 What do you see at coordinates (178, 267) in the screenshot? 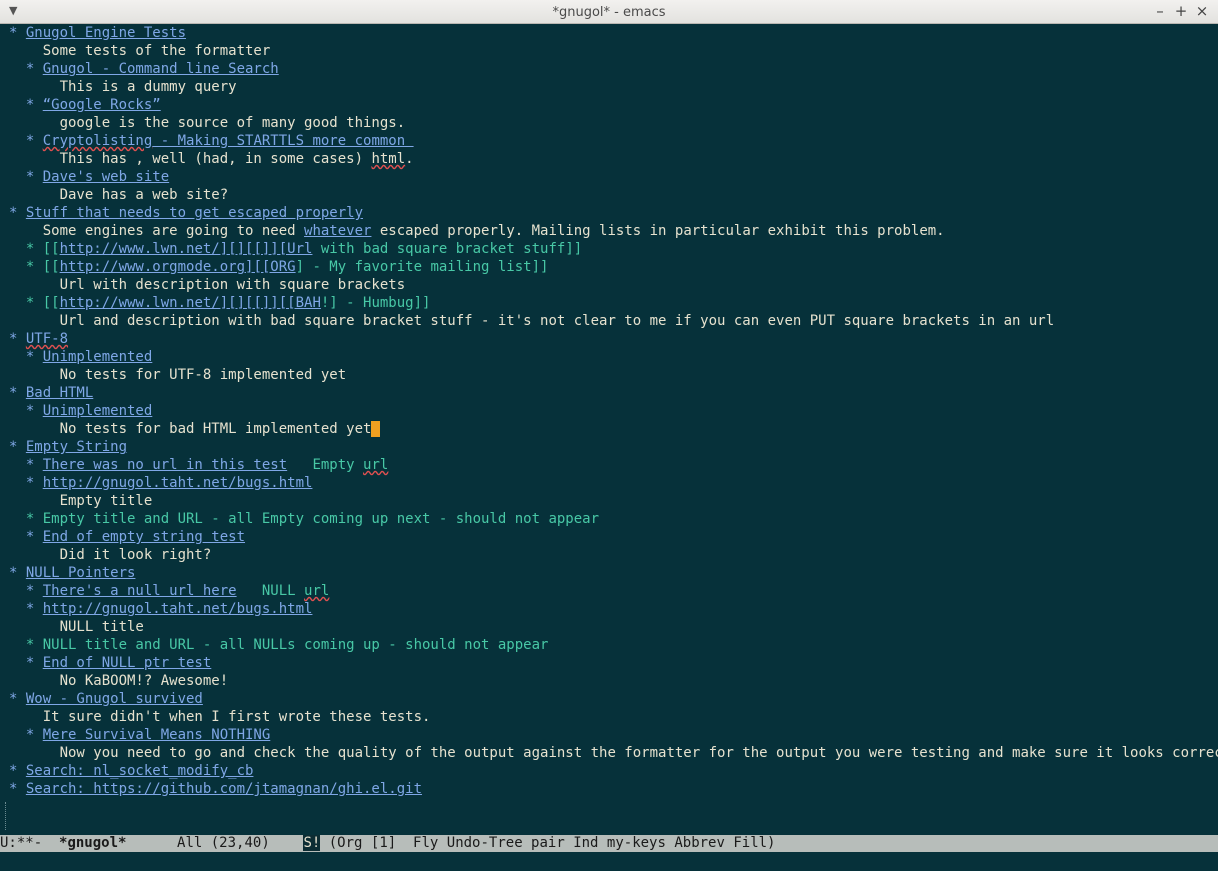
I see `url-link: http://www.orgmode.org][[ORG` at bounding box center [178, 267].